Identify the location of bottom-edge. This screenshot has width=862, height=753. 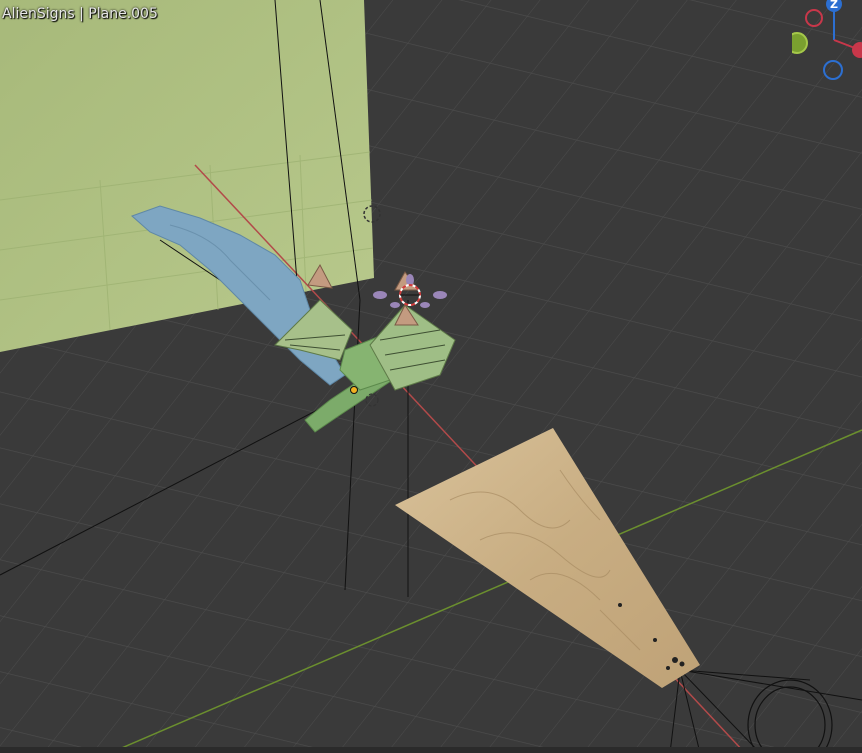
(431, 750).